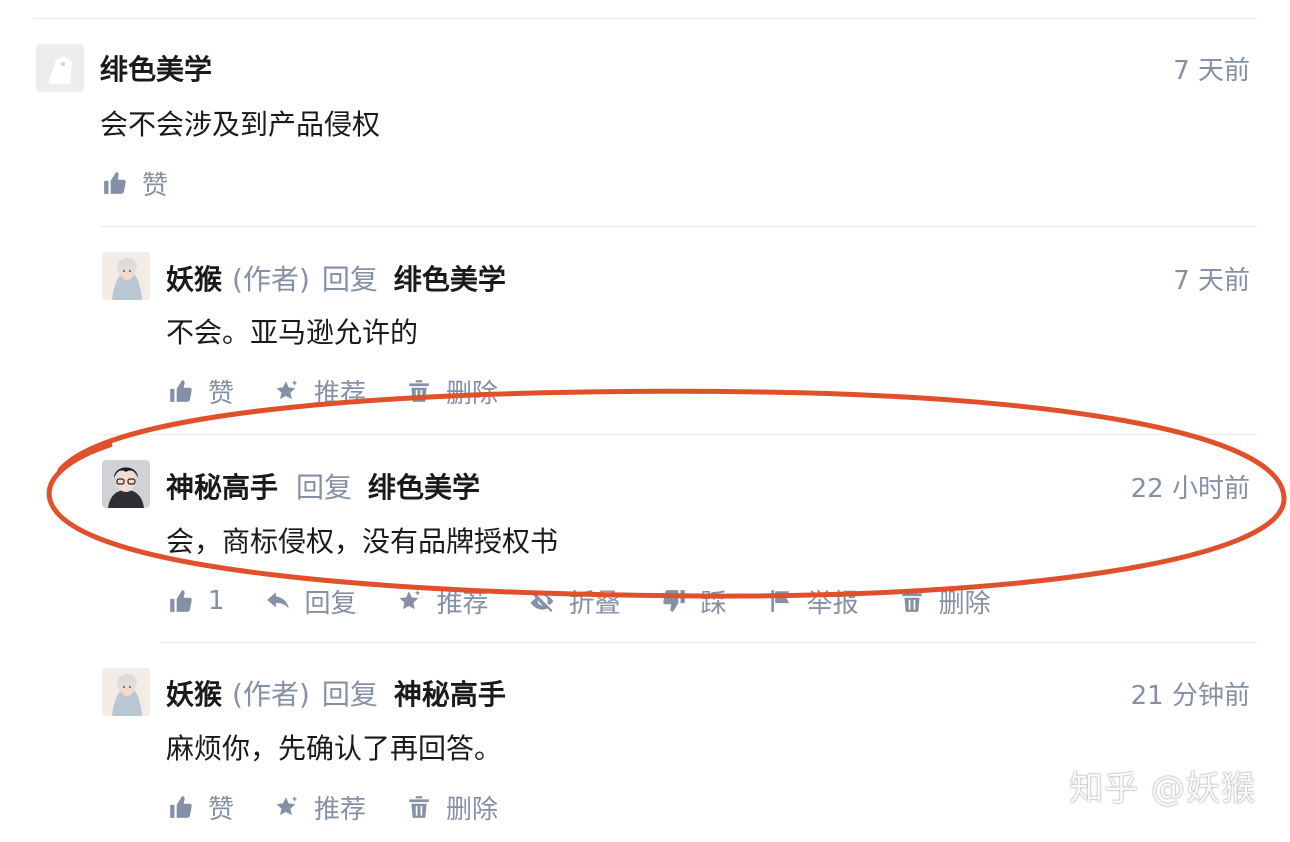 This screenshot has height=842, width=1290. What do you see at coordinates (216, 601) in the screenshot?
I see `like-count: 1` at bounding box center [216, 601].